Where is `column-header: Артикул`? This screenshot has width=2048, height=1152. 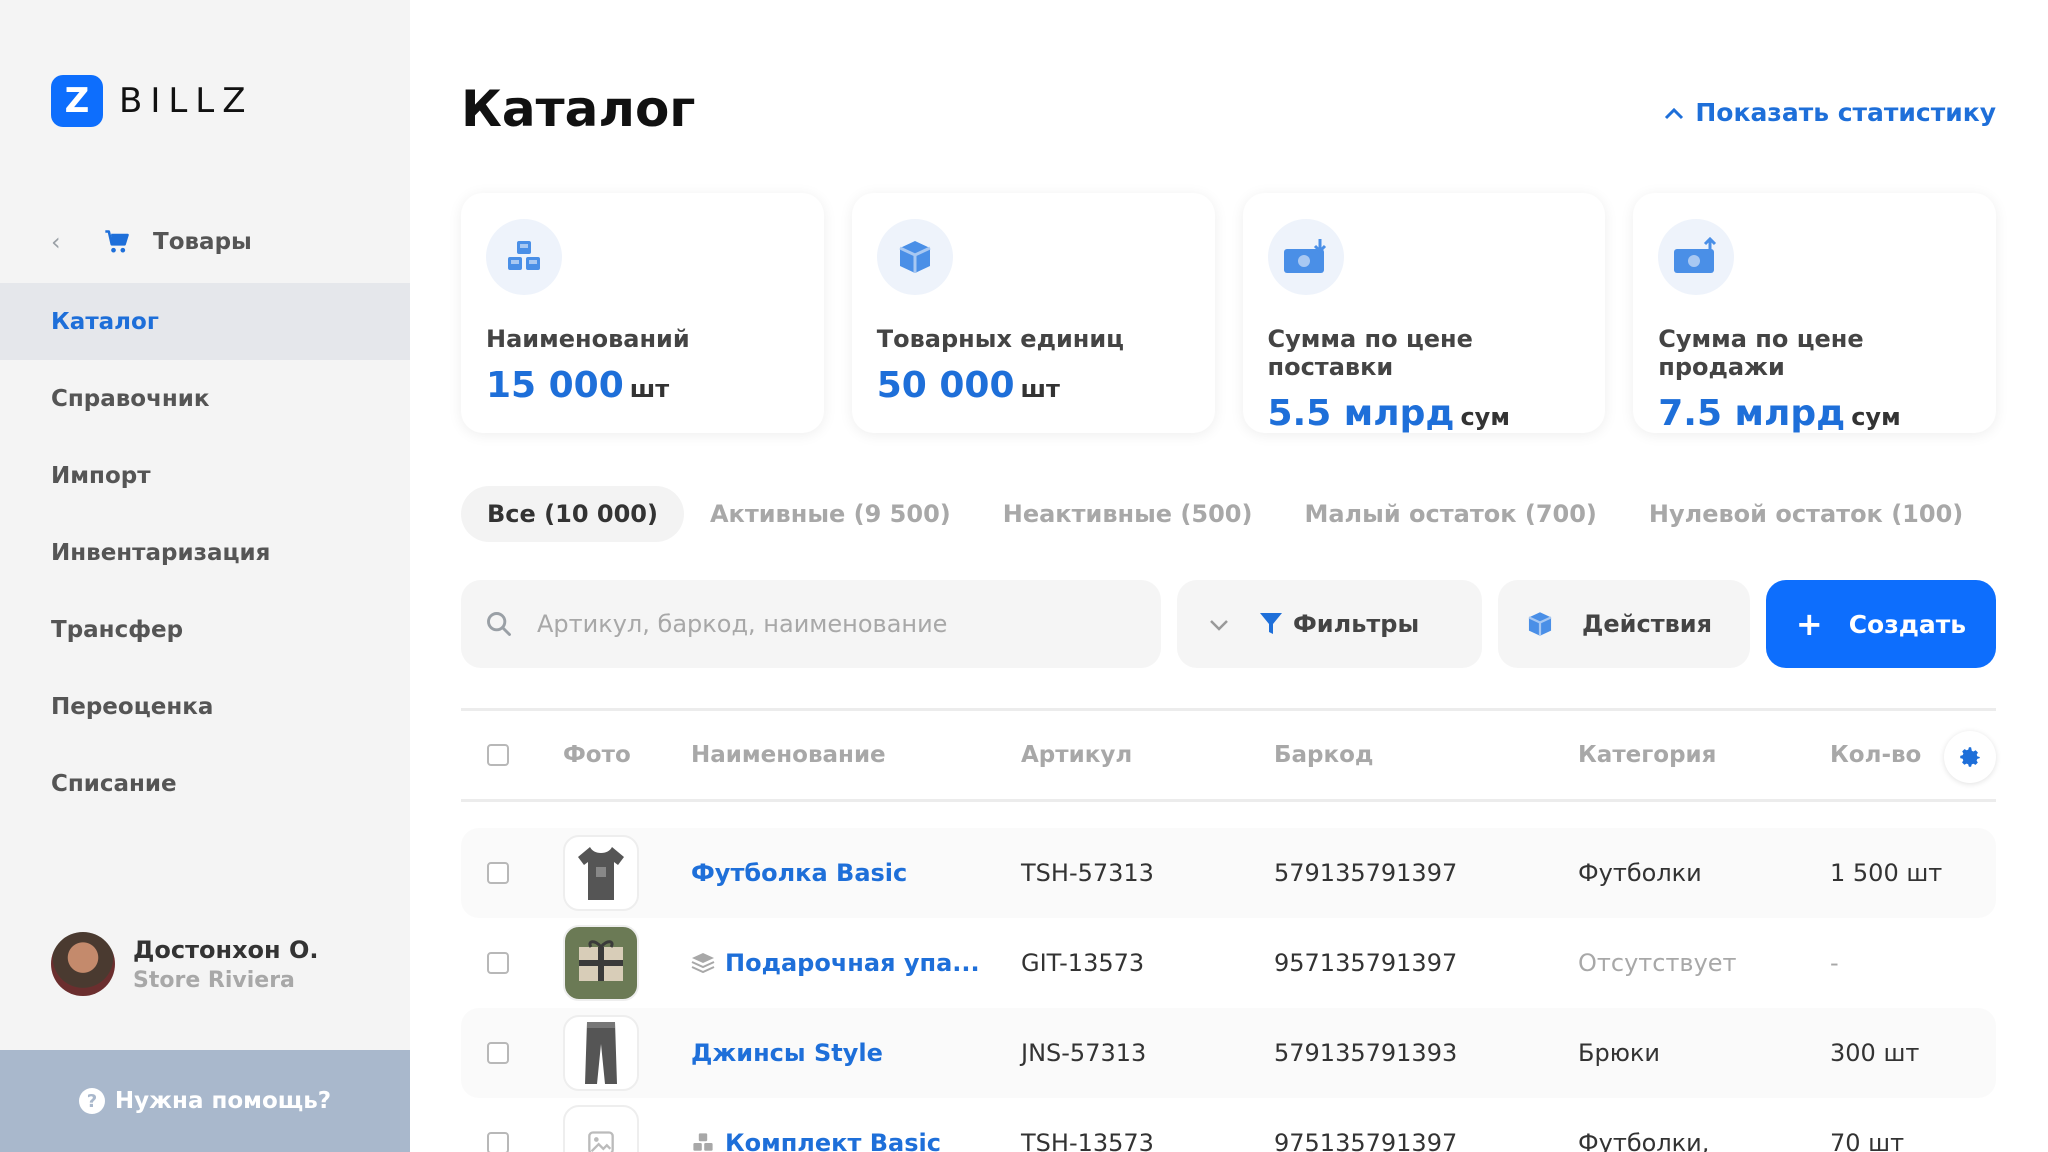
column-header: Артикул is located at coordinates (1147, 755).